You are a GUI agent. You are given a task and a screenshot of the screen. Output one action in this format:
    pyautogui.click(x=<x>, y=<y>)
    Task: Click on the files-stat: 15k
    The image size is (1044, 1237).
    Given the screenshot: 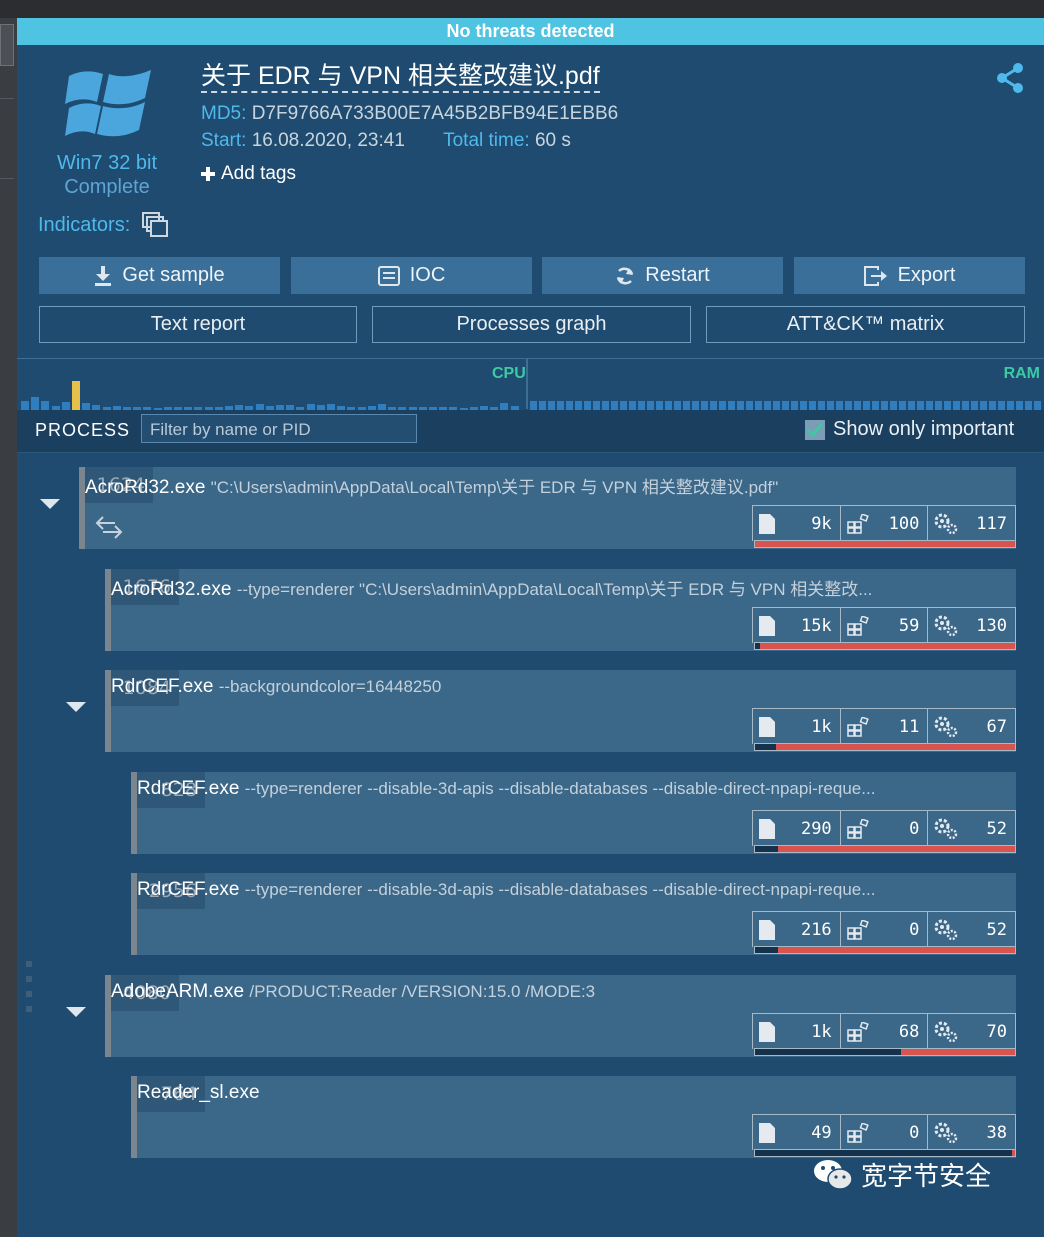 What is the action you would take?
    pyautogui.click(x=797, y=625)
    